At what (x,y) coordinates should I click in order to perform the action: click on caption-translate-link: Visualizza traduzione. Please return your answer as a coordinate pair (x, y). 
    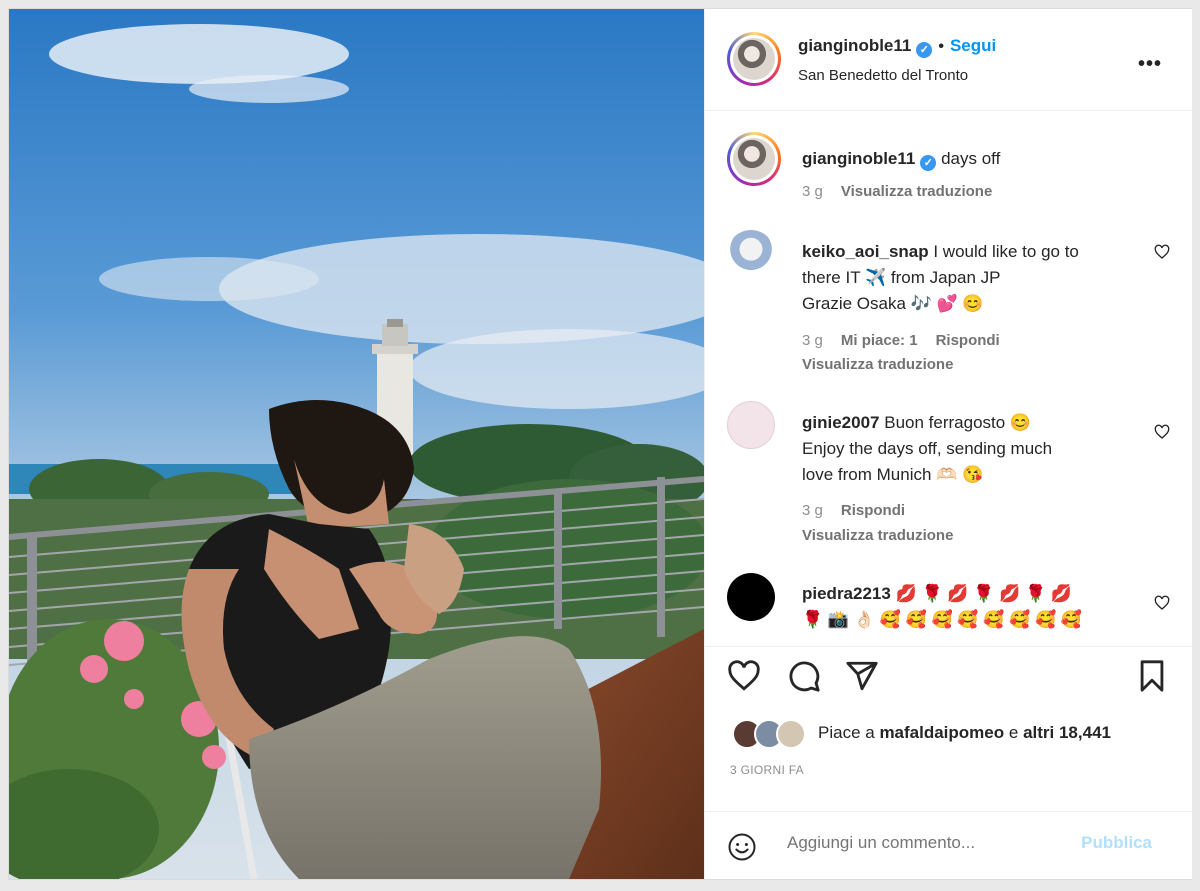
    Looking at the image, I should click on (916, 191).